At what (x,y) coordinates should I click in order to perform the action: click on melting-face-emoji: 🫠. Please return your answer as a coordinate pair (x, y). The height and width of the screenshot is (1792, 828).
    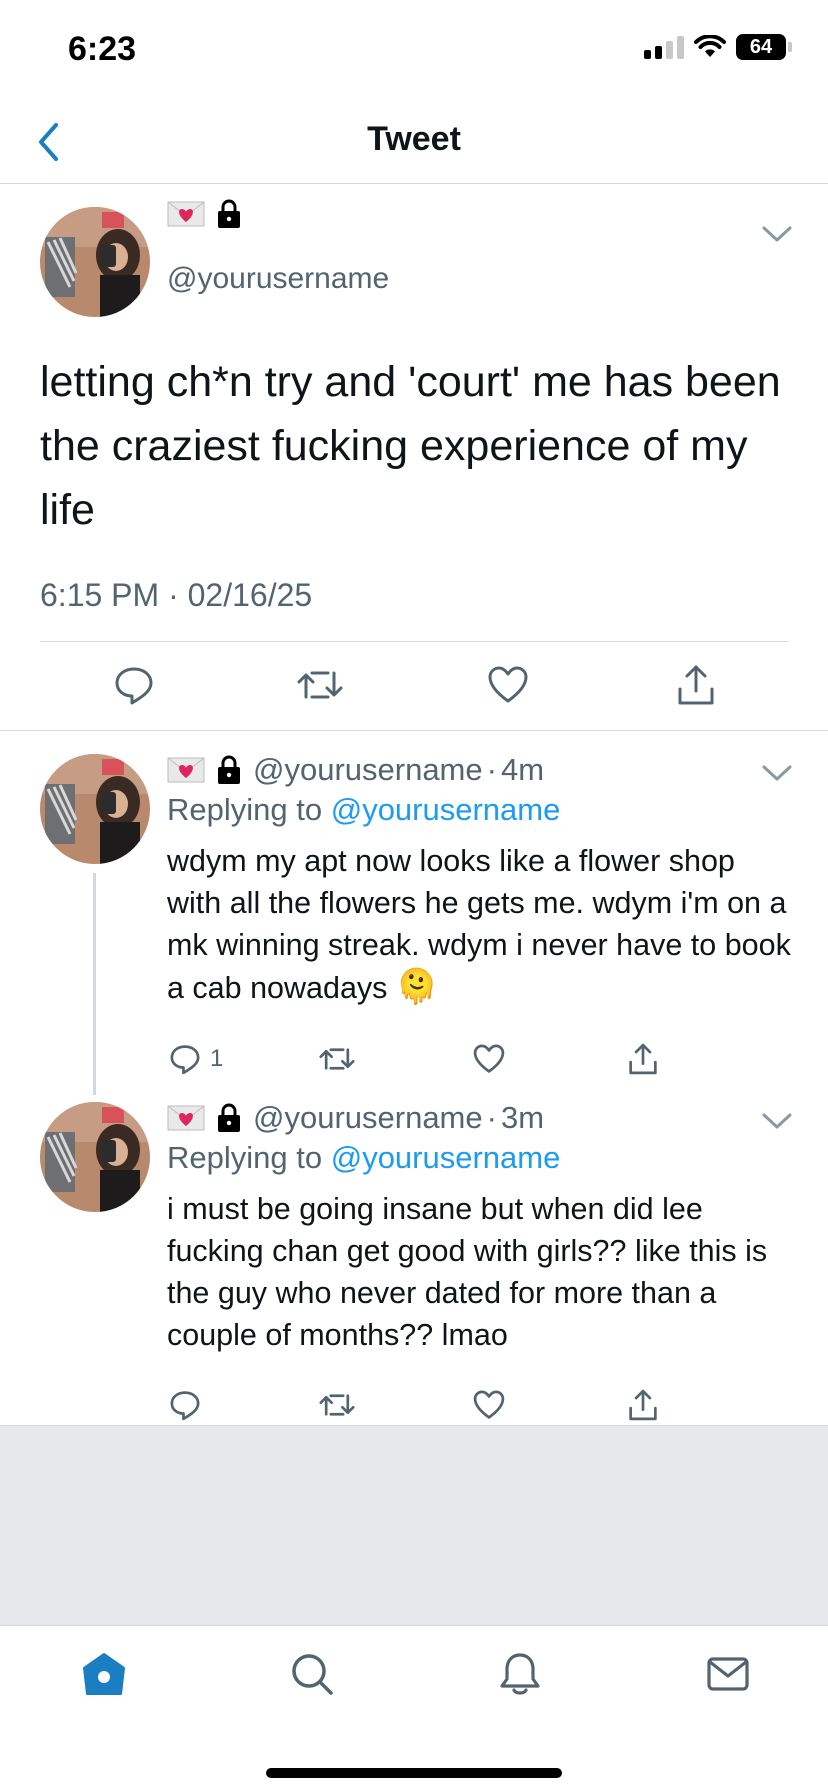
    Looking at the image, I should click on (417, 987).